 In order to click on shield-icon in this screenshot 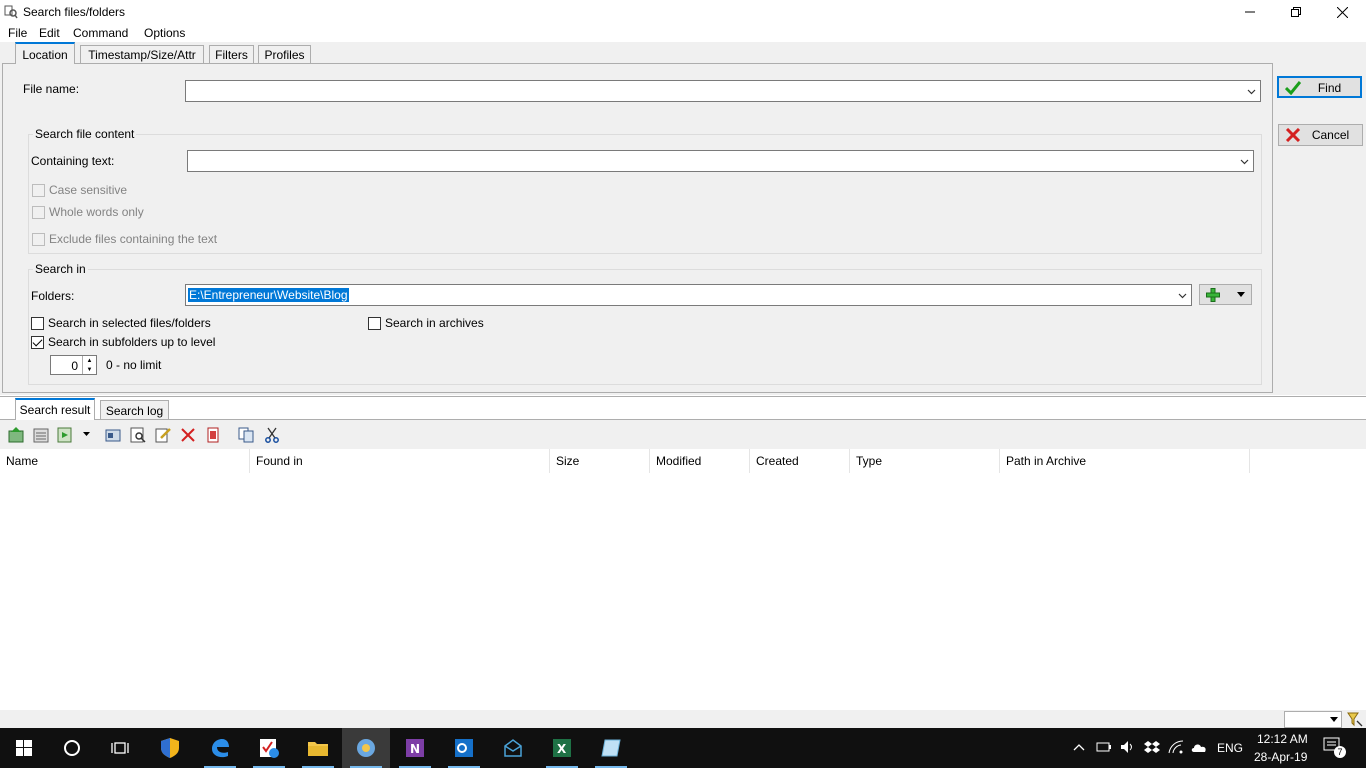, I will do `click(170, 748)`.